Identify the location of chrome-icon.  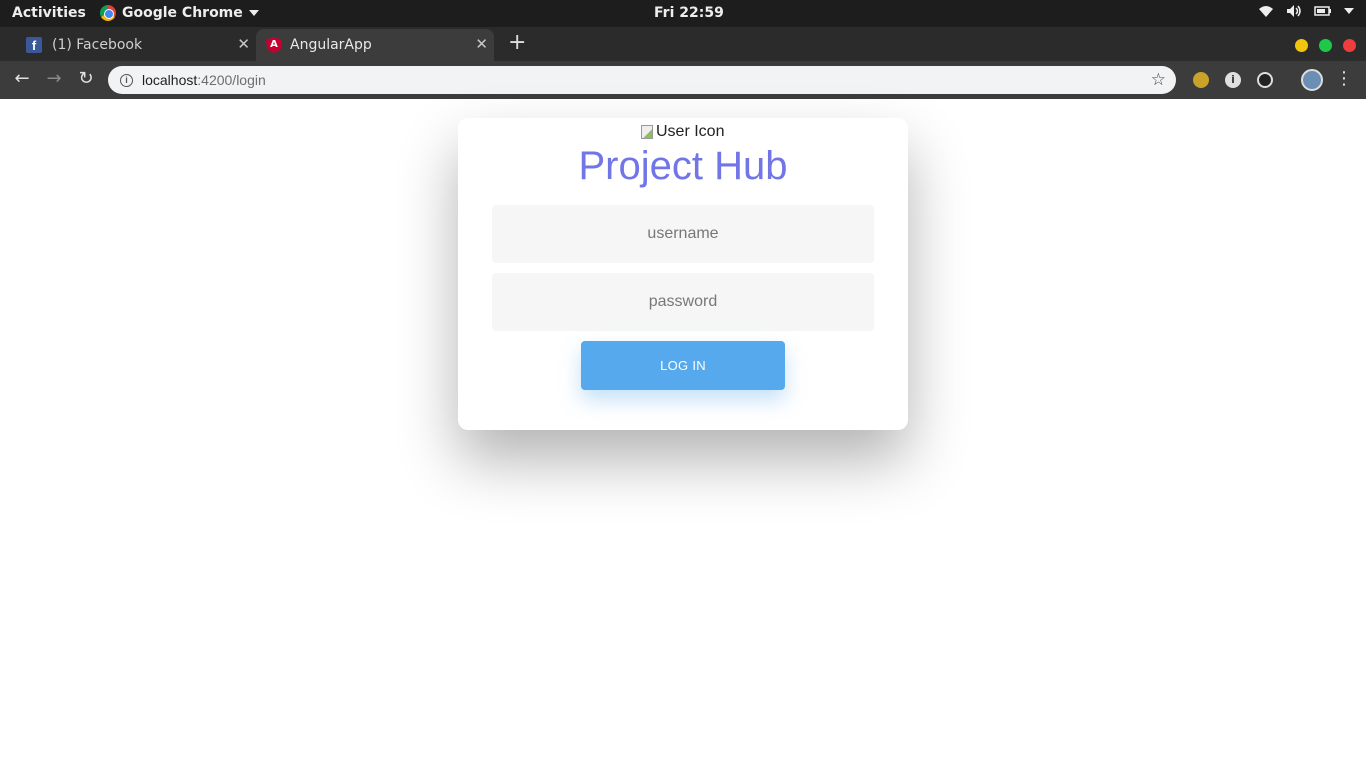
(108, 13).